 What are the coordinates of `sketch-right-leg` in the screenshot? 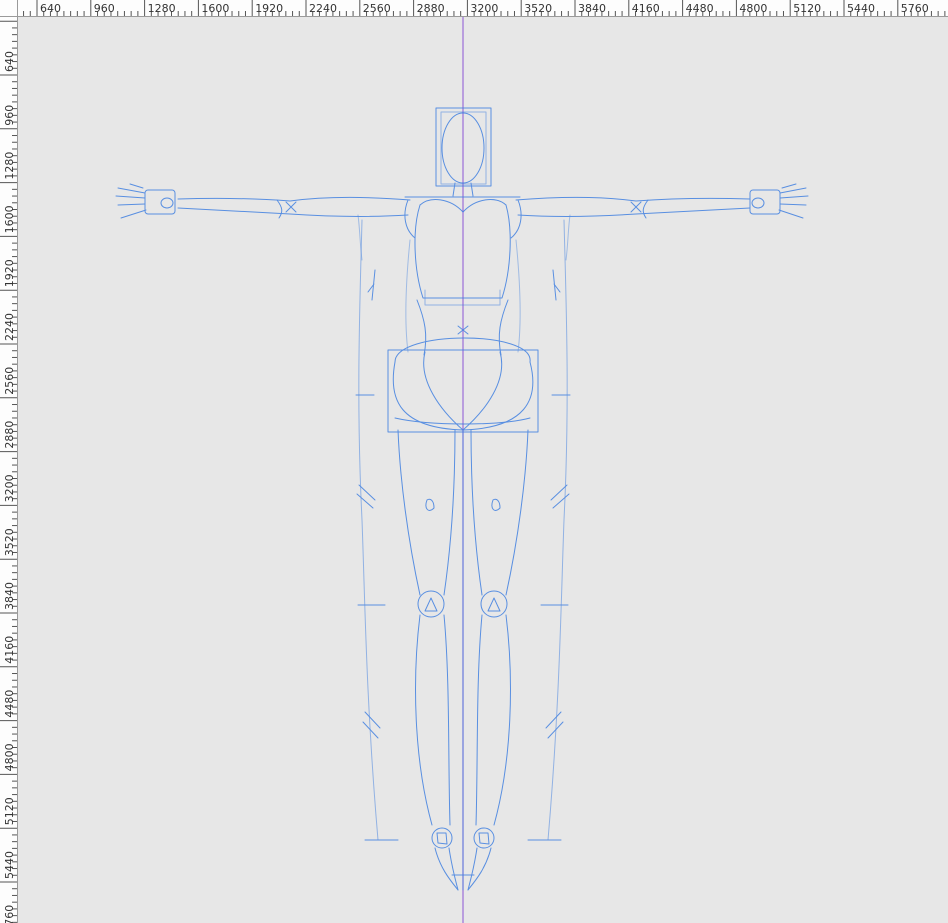 It's located at (519, 555).